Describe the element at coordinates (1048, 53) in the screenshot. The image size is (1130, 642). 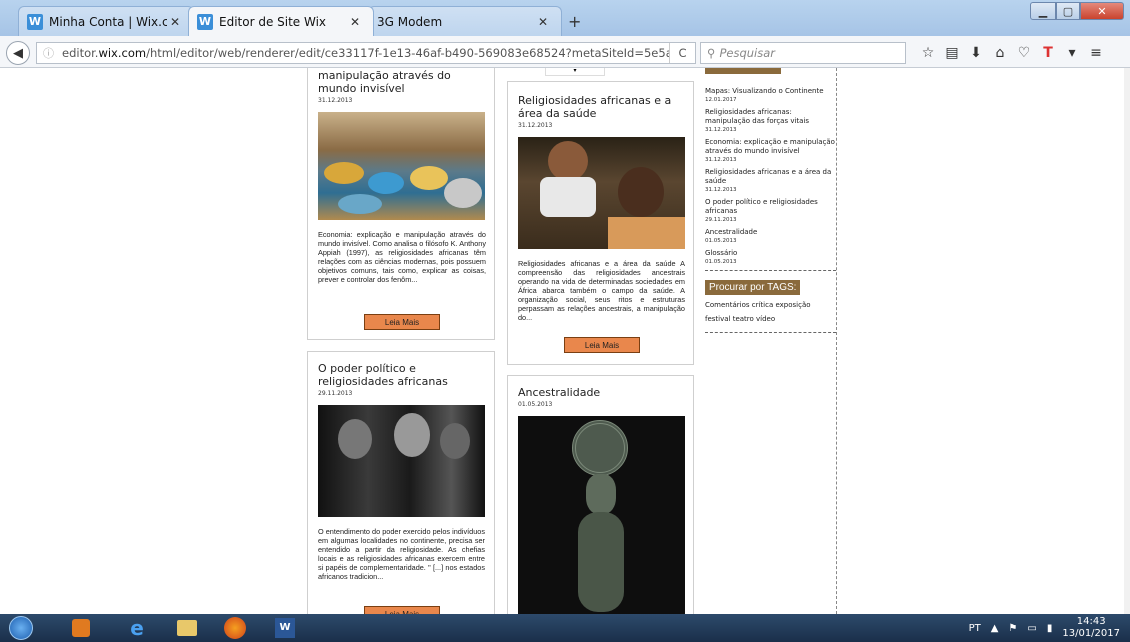
I see `extension-t-icon: T` at that location.